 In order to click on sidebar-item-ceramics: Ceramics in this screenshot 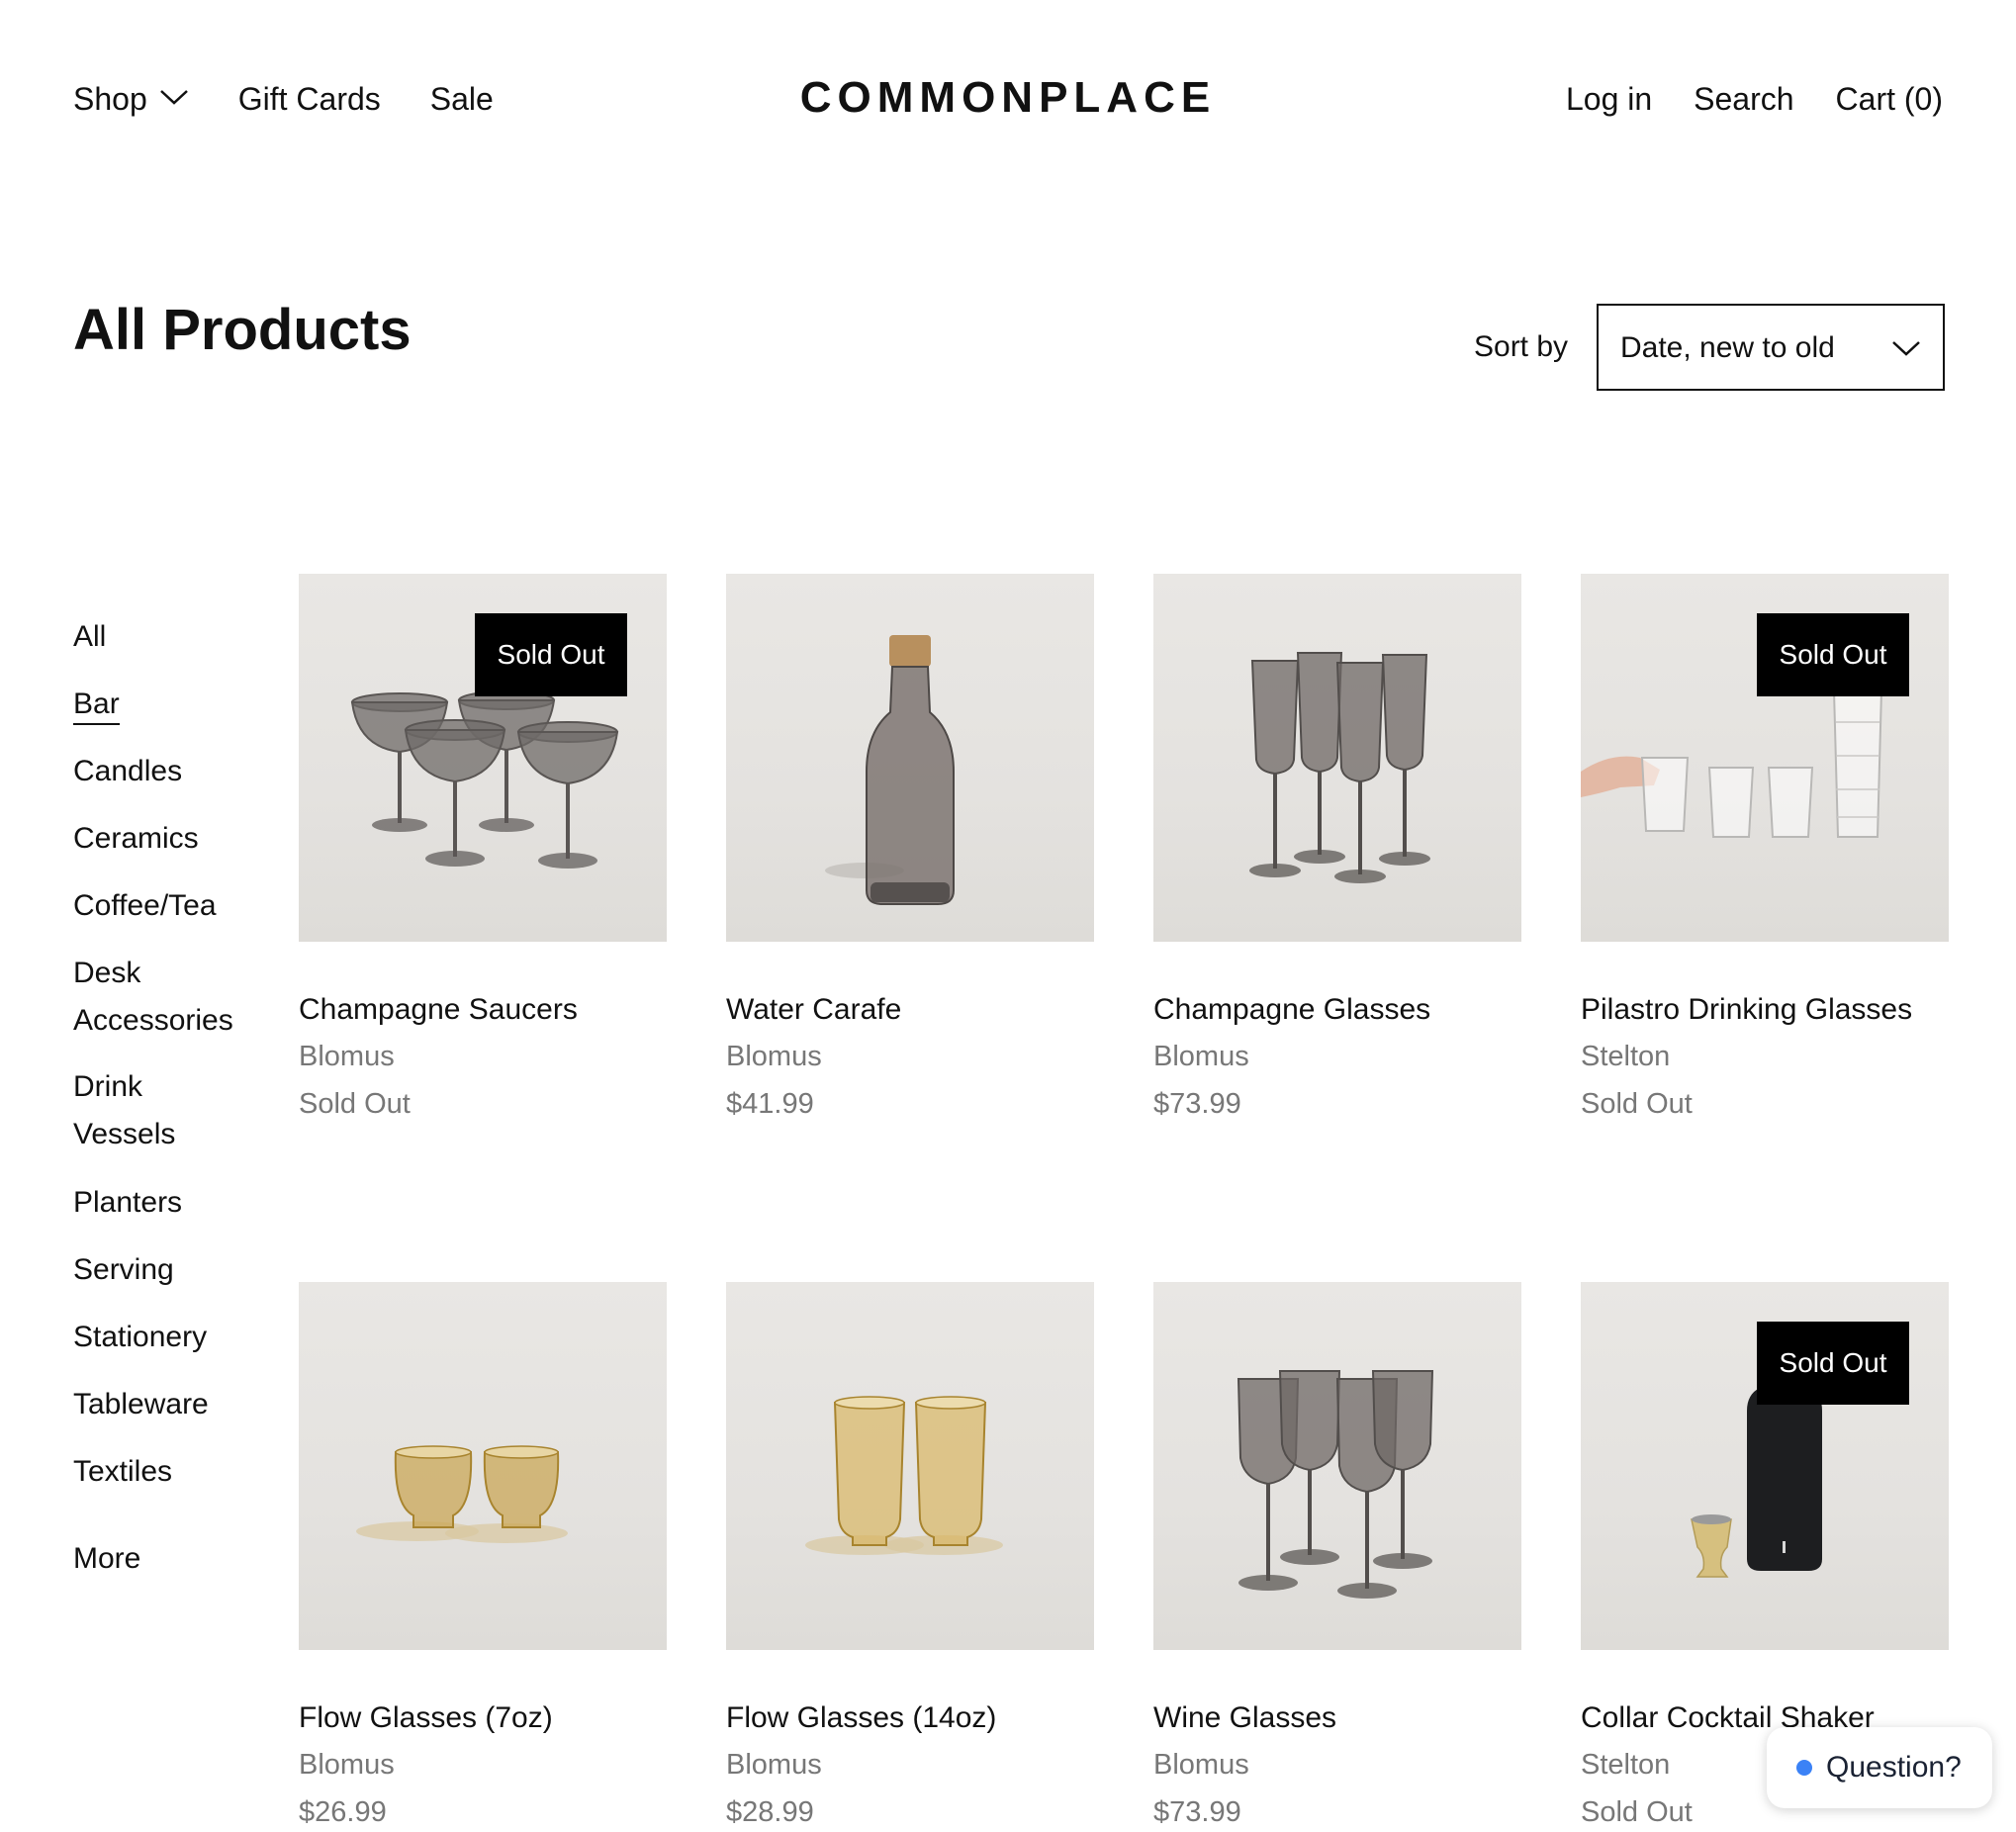, I will do `click(162, 839)`.